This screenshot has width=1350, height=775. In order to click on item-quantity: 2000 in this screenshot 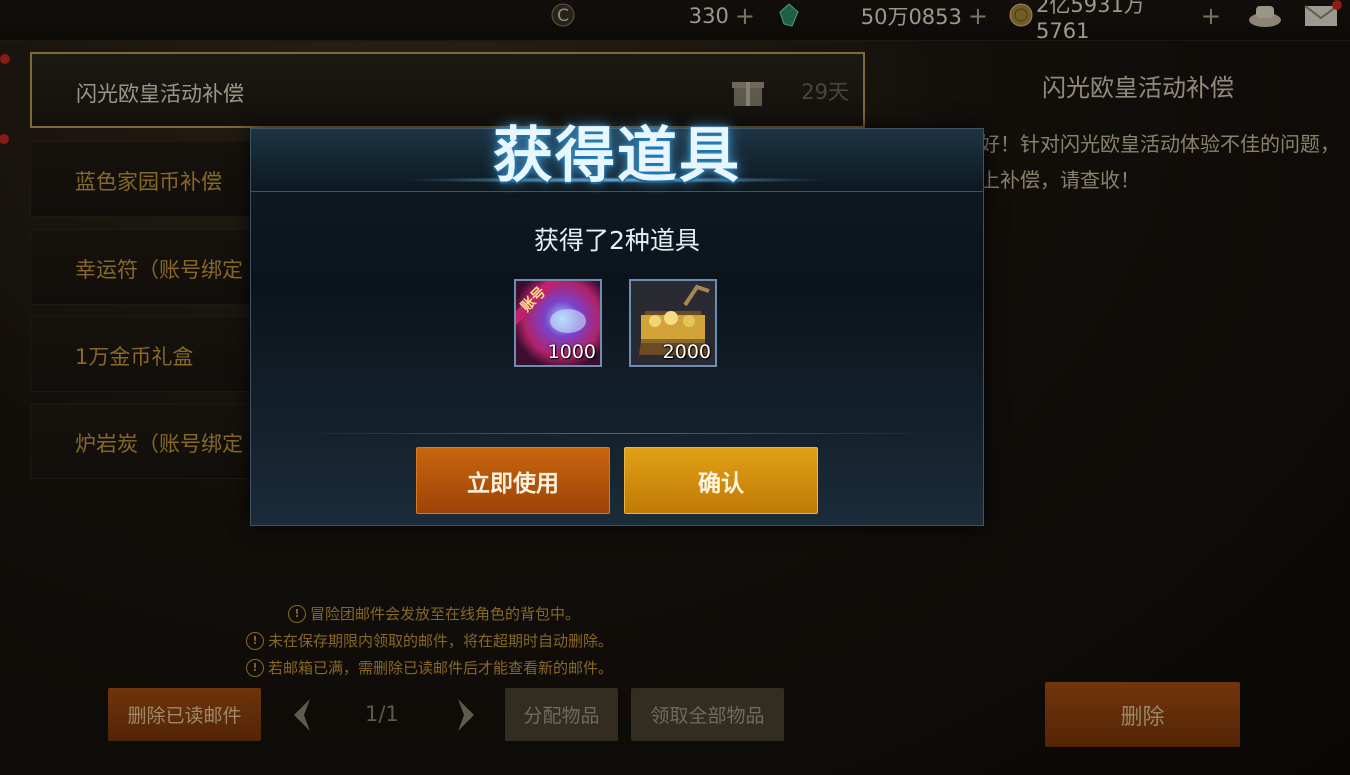, I will do `click(686, 352)`.